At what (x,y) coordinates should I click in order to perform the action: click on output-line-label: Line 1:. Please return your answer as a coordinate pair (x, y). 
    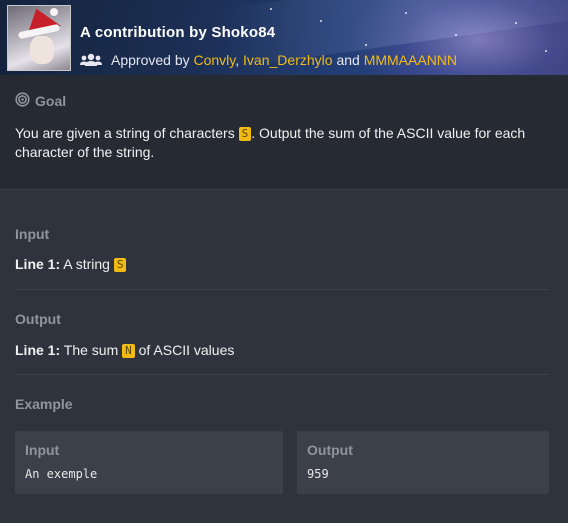
    Looking at the image, I should click on (38, 350).